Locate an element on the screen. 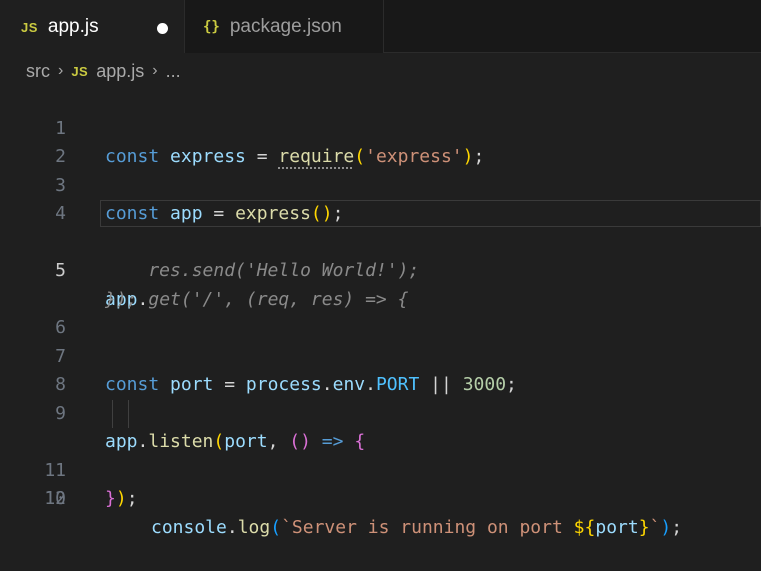 The image size is (761, 571). code-line: 7 const port = process.env.PORT || 3000; is located at coordinates (380, 355).